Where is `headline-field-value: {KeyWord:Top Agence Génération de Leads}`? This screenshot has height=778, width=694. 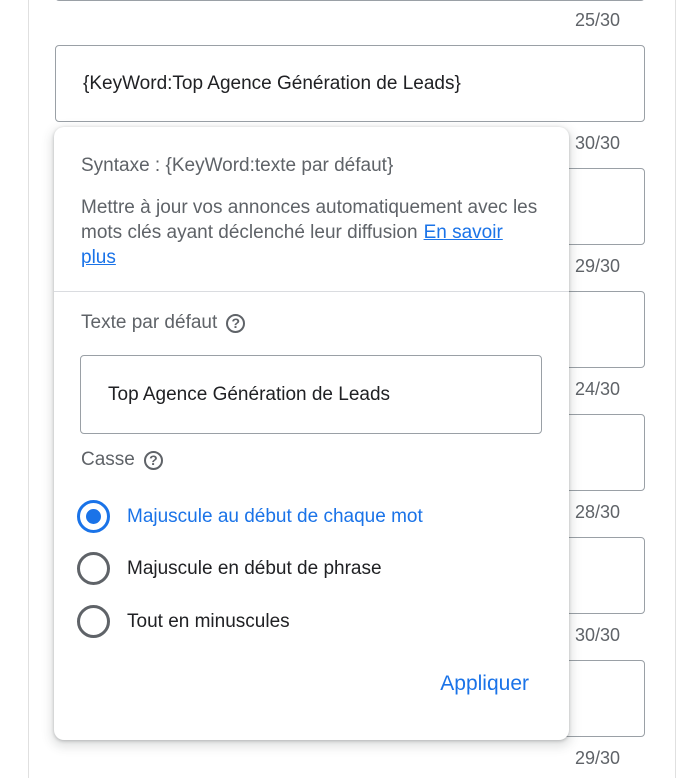 headline-field-value: {KeyWord:Top Agence Génération de Leads} is located at coordinates (272, 83).